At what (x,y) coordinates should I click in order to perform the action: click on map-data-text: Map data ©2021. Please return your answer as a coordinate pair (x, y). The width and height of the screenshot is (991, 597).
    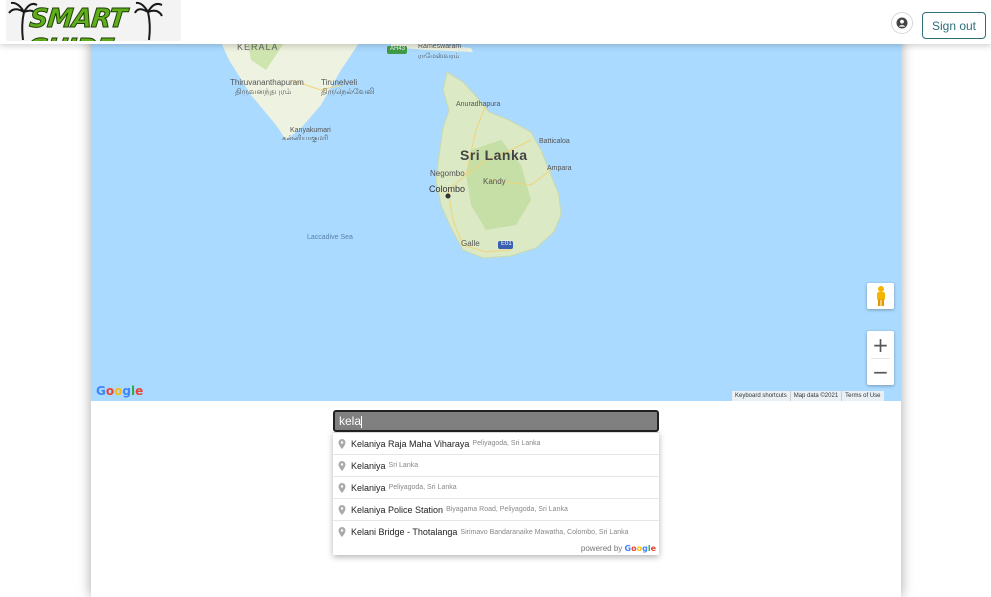
    Looking at the image, I should click on (815, 396).